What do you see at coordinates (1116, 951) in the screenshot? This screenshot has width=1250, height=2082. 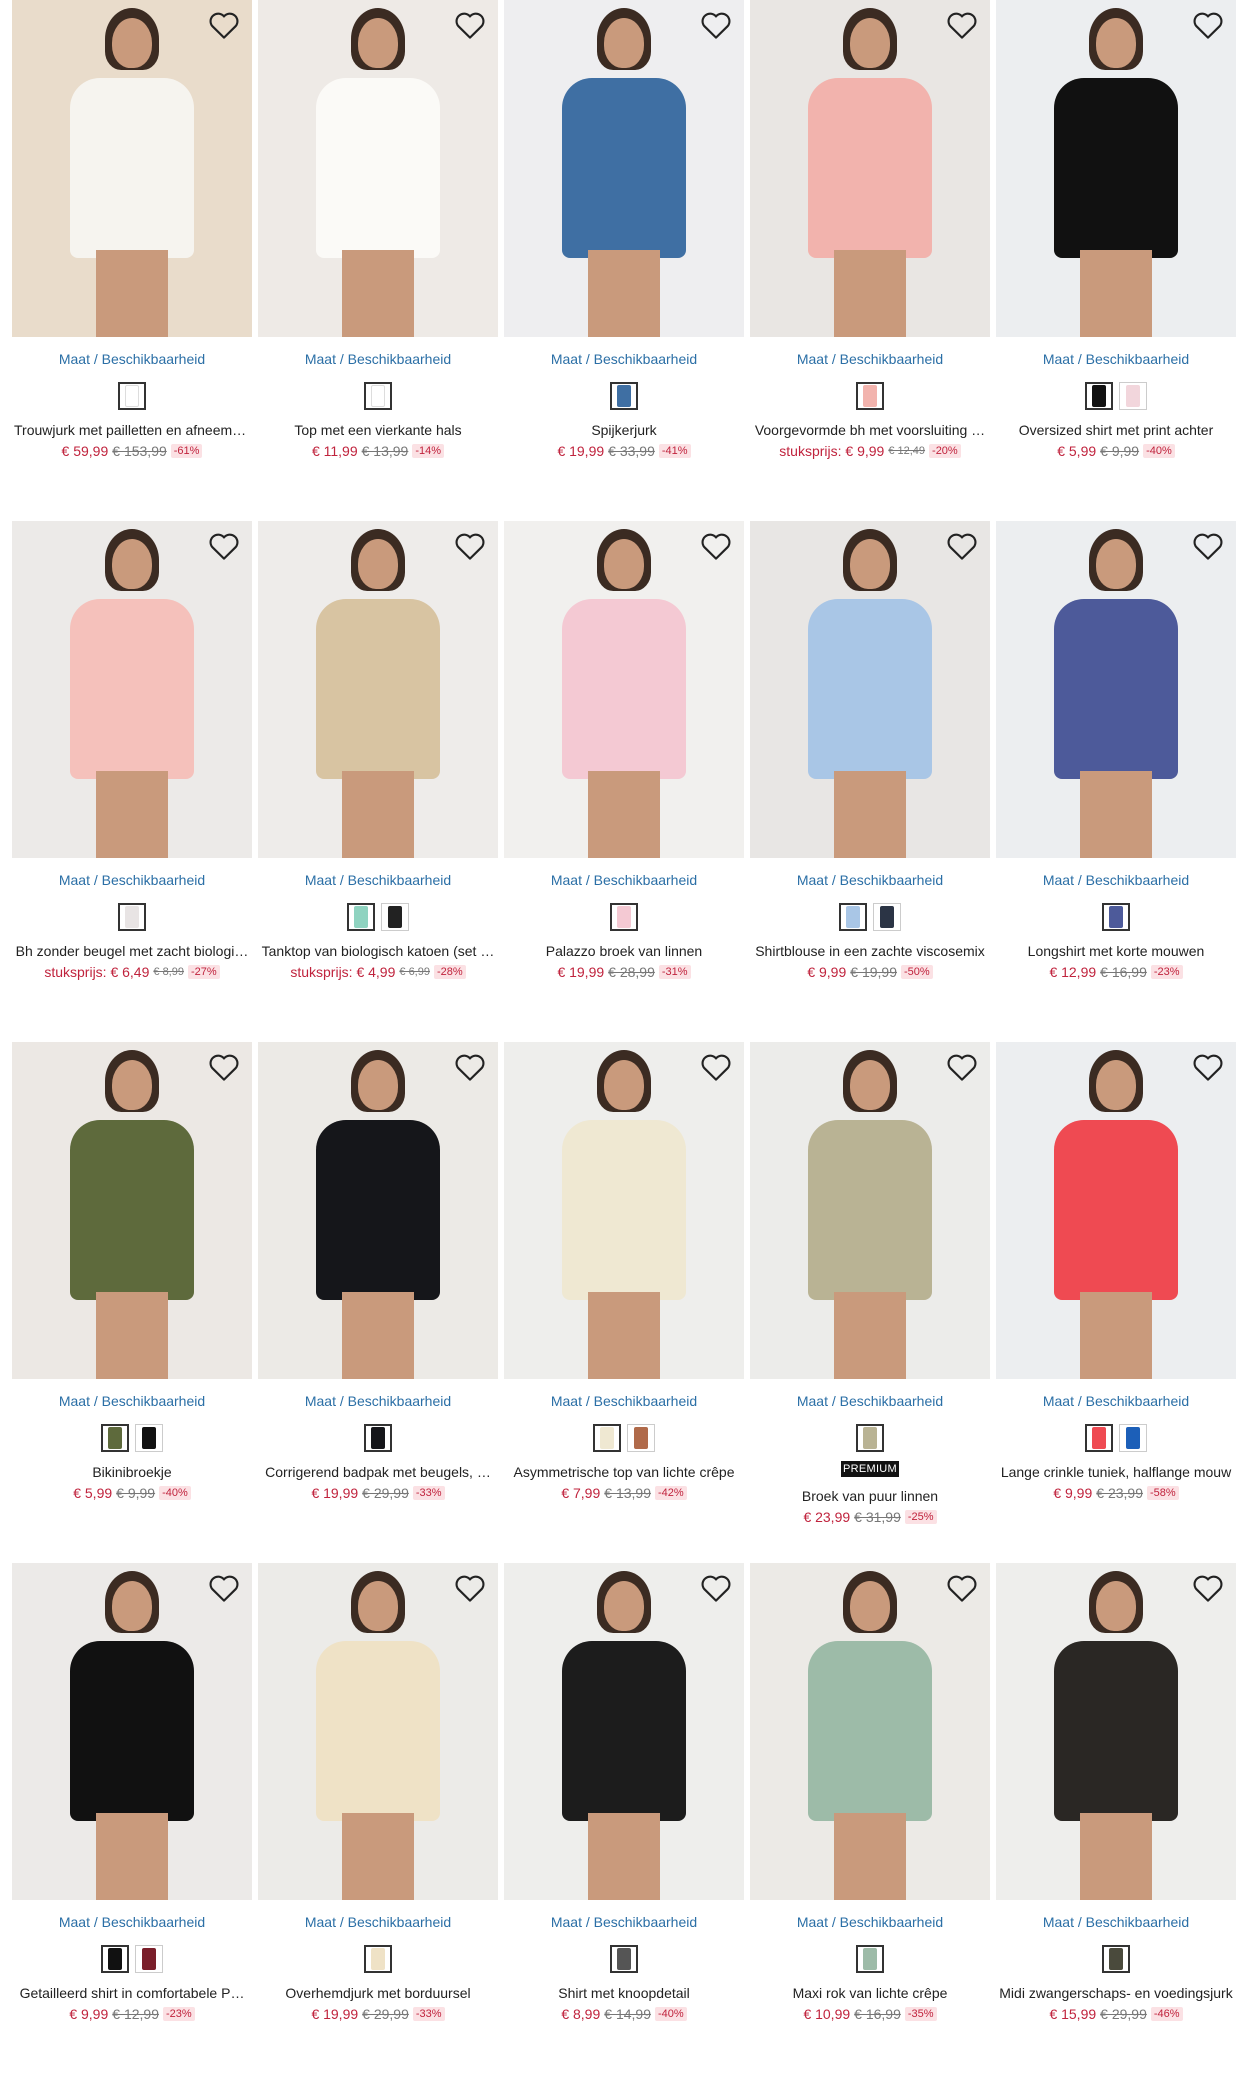 I see `product-name: Longshirt met korte mouwen` at bounding box center [1116, 951].